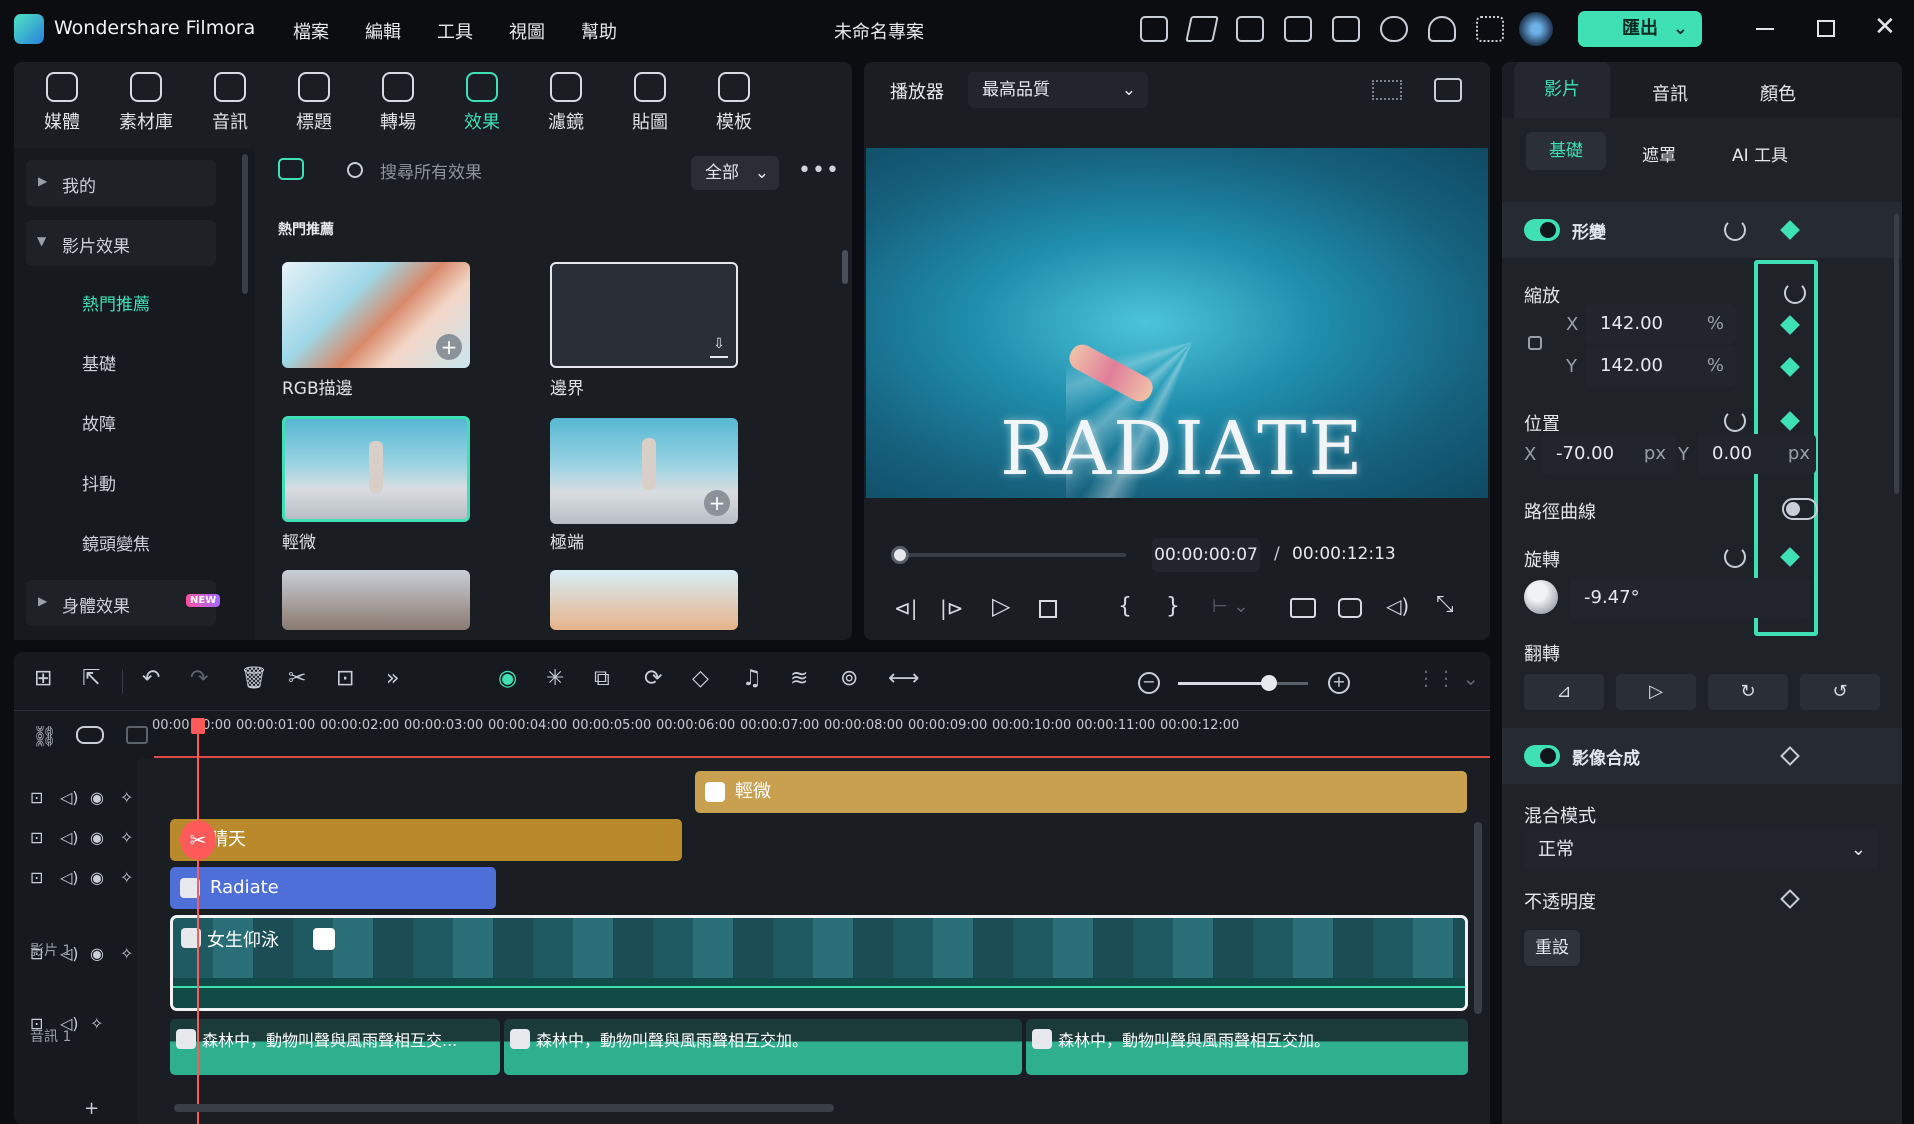 Image resolution: width=1914 pixels, height=1124 pixels. What do you see at coordinates (245, 224) in the screenshot?
I see `sidebar-scrollbar` at bounding box center [245, 224].